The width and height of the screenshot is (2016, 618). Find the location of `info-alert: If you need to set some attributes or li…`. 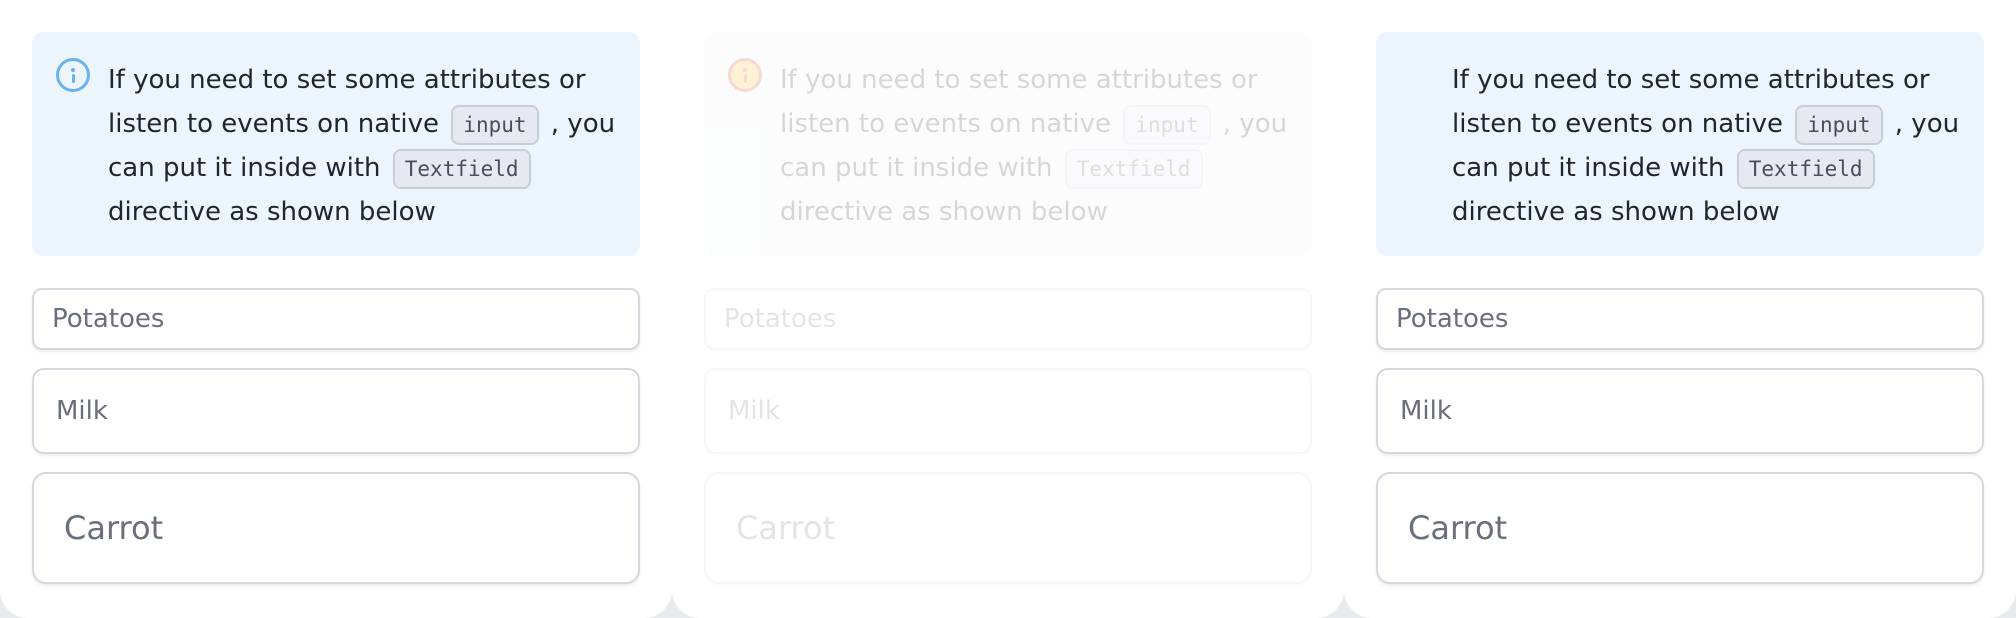

info-alert: If you need to set some attributes or li… is located at coordinates (336, 144).